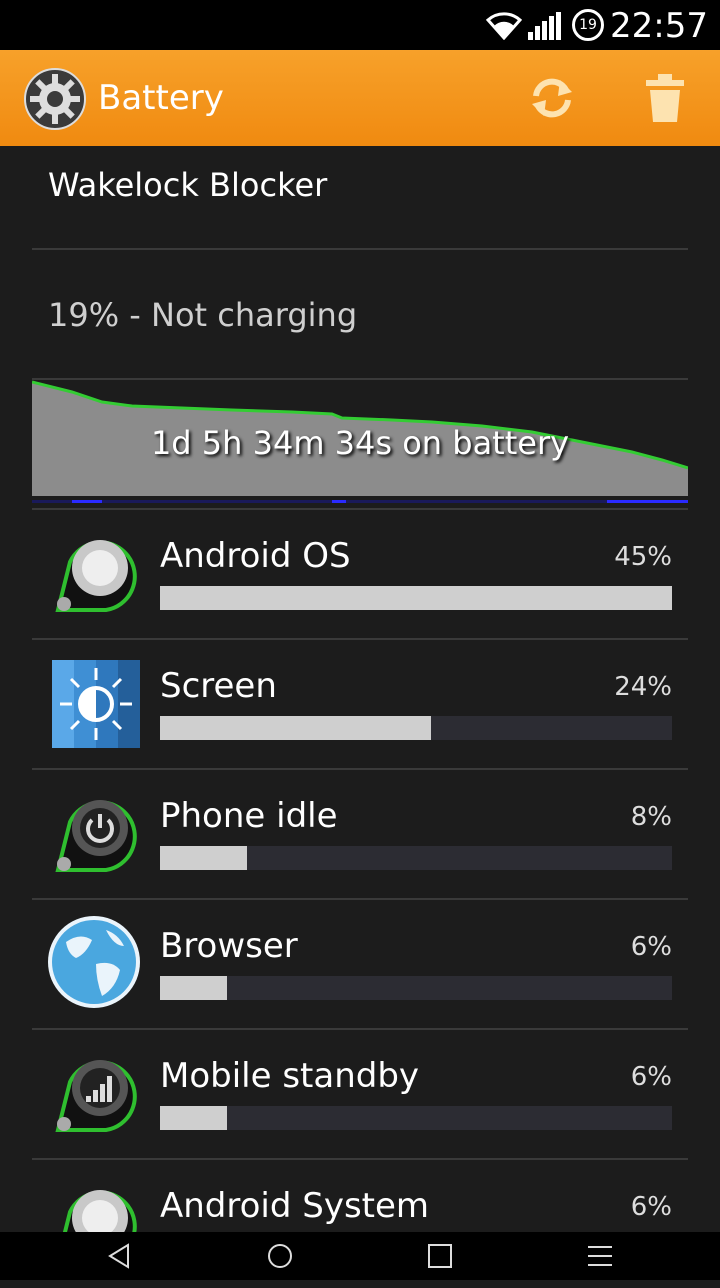 This screenshot has width=720, height=1288. What do you see at coordinates (203, 315) in the screenshot?
I see `battery-status-text: 19% - Not charging` at bounding box center [203, 315].